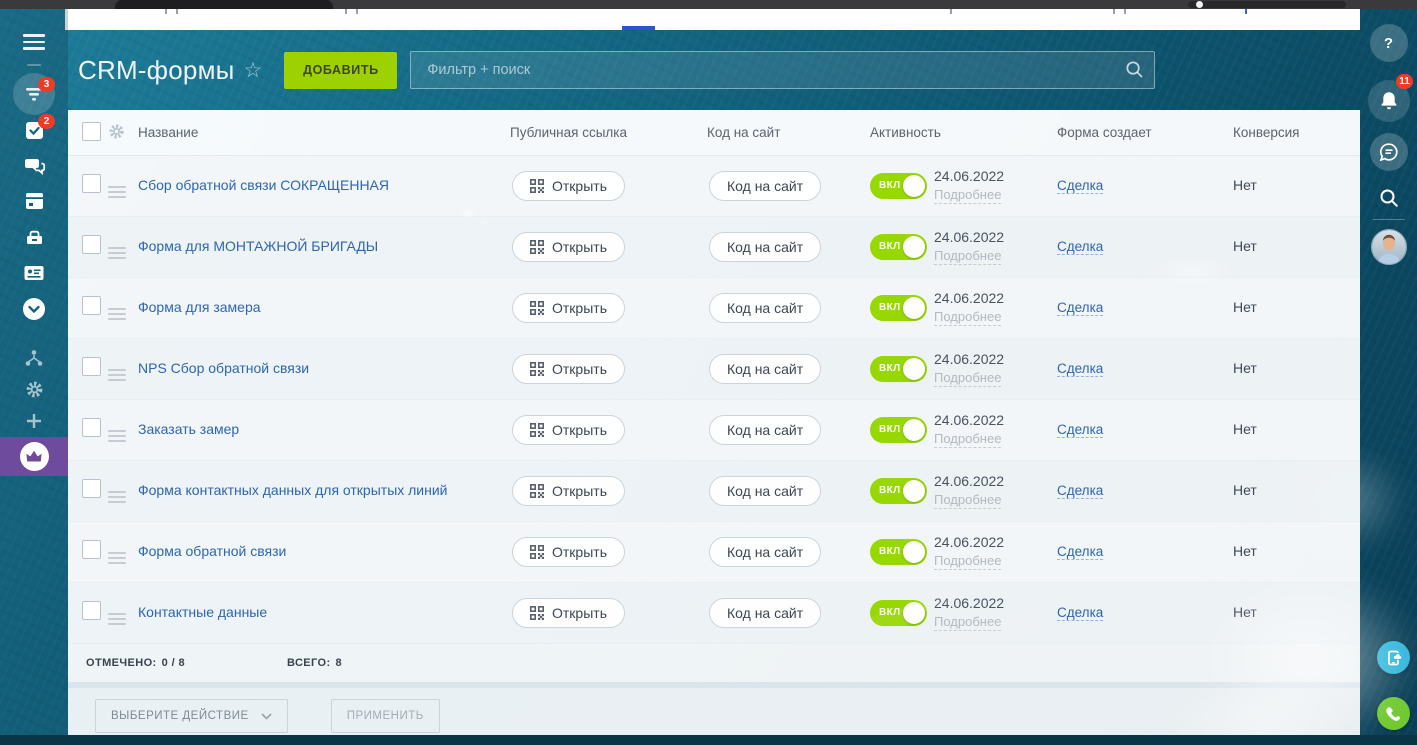 The height and width of the screenshot is (745, 1417). Describe the element at coordinates (199, 307) in the screenshot. I see `form-name-link: Форма для замера` at that location.